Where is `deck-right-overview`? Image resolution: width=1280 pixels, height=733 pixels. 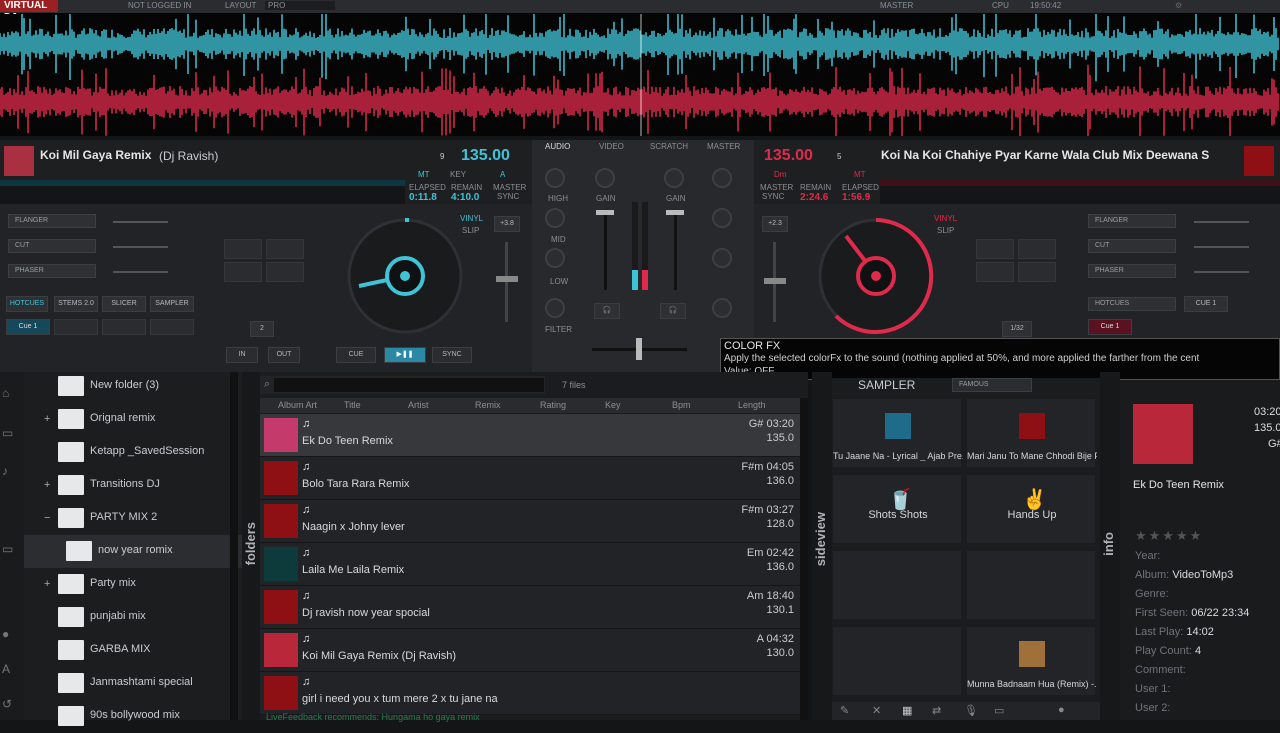
deck-right-overview is located at coordinates (1080, 183).